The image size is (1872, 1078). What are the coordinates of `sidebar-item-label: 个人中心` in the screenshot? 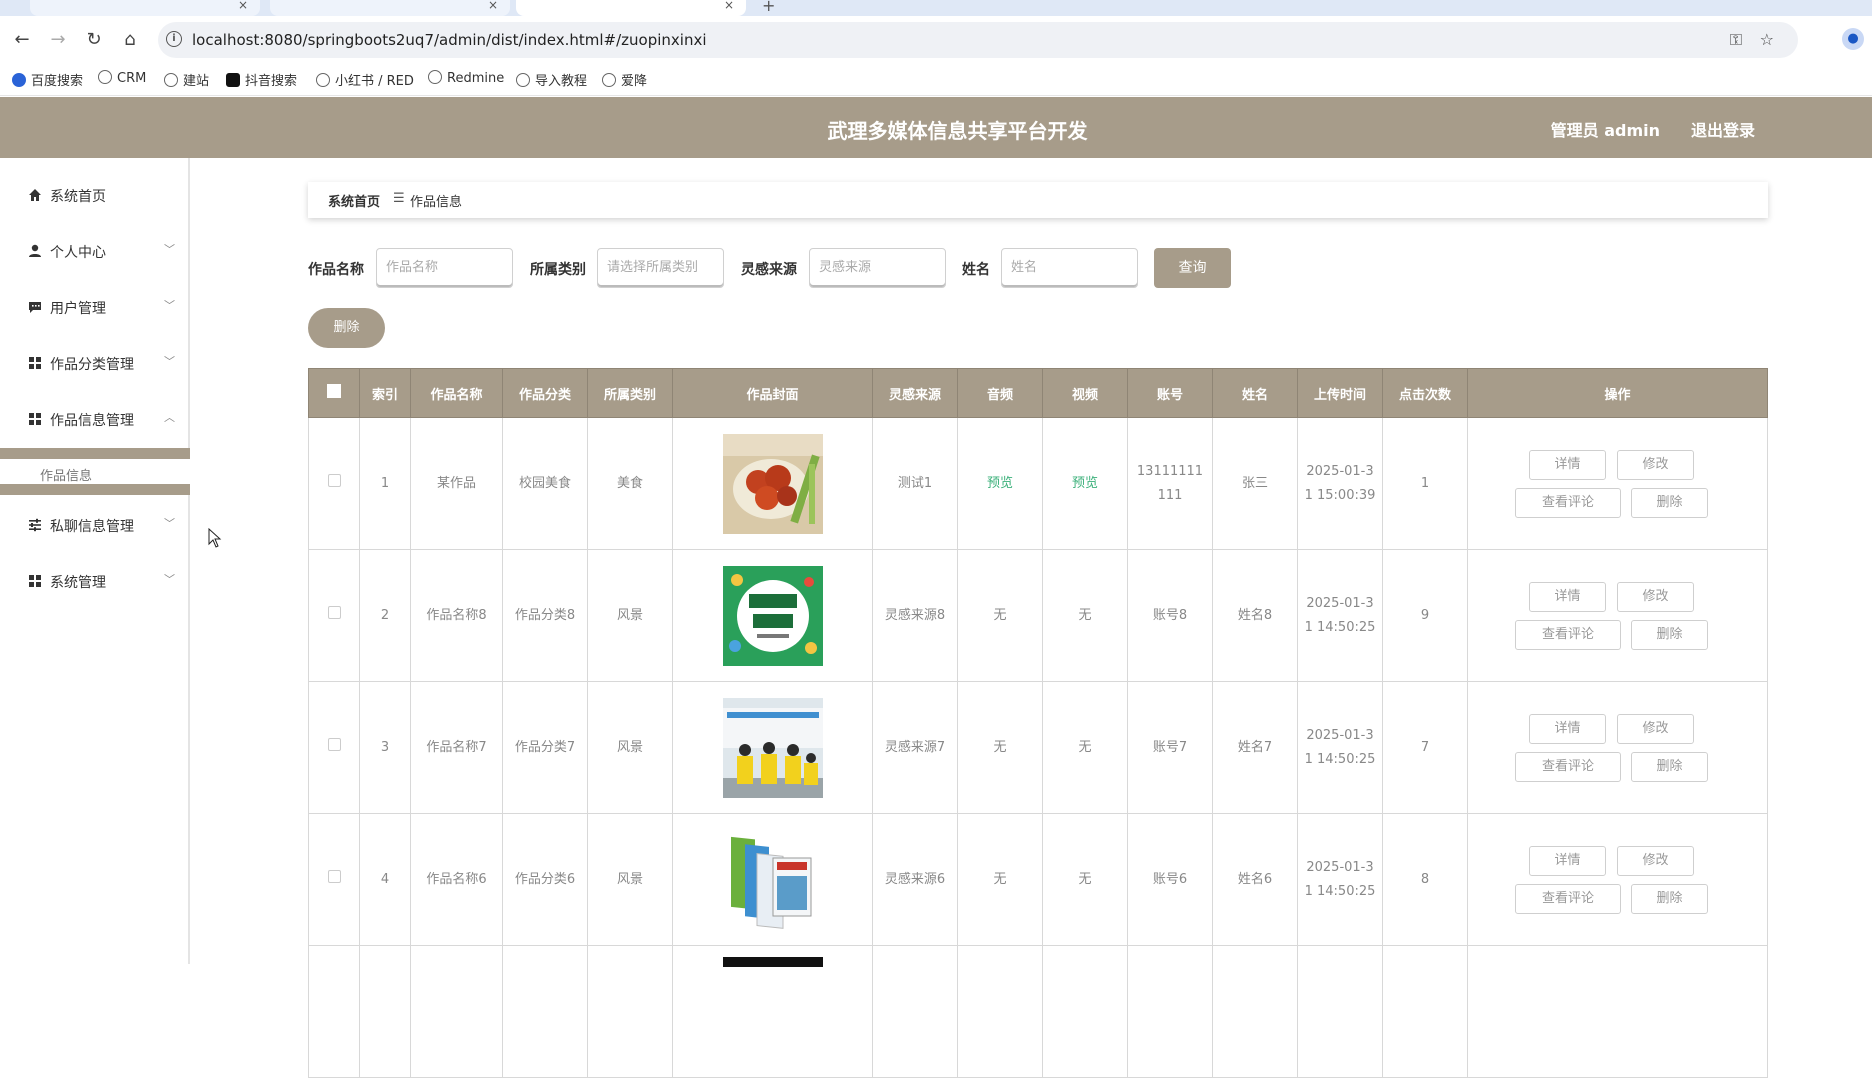 It's located at (78, 253).